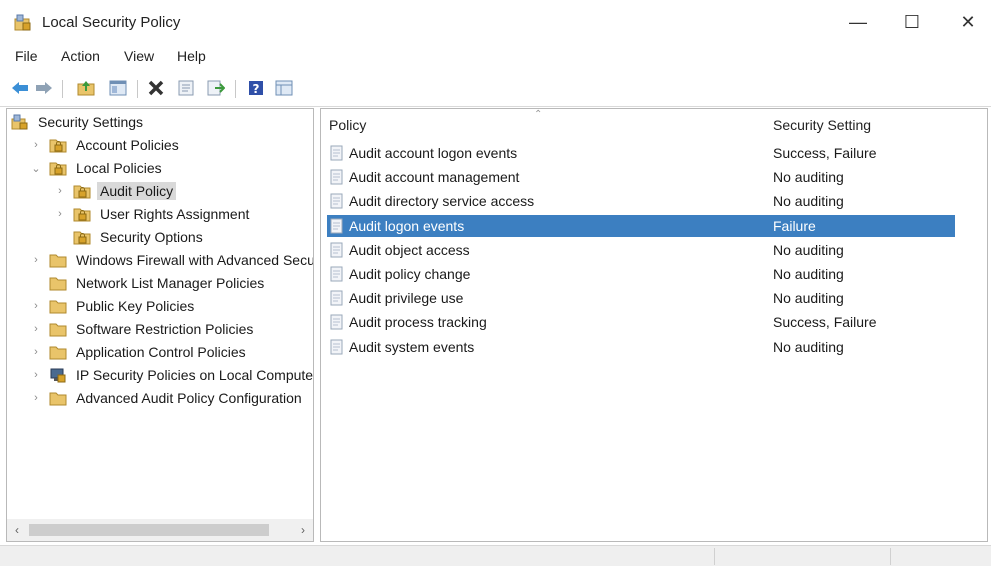 The width and height of the screenshot is (991, 566). Describe the element at coordinates (156, 88) in the screenshot. I see `delete-button` at that location.